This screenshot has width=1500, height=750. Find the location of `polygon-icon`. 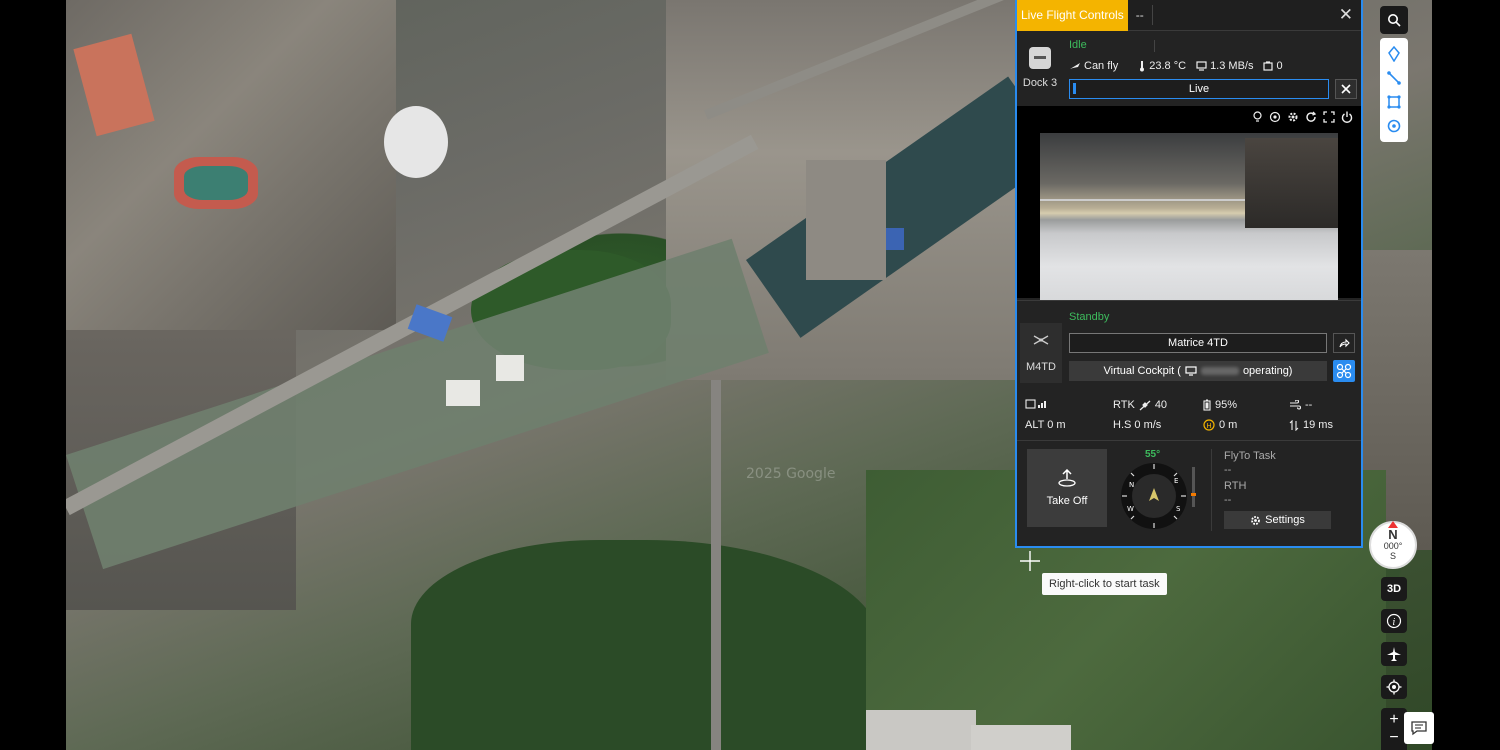

polygon-icon is located at coordinates (1394, 102).